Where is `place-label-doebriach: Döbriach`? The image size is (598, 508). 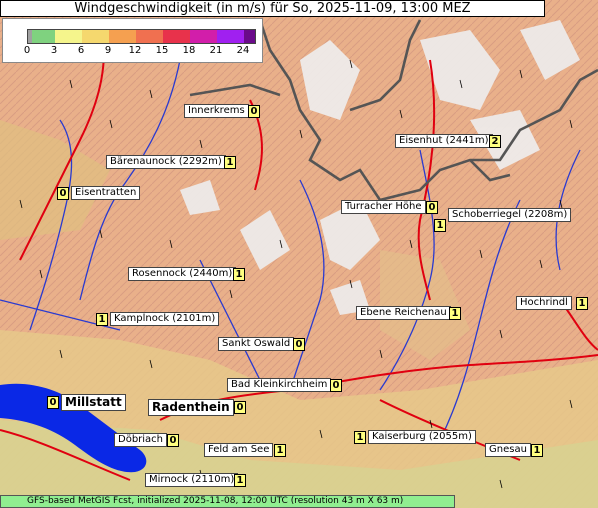 place-label-doebriach: Döbriach is located at coordinates (141, 440).